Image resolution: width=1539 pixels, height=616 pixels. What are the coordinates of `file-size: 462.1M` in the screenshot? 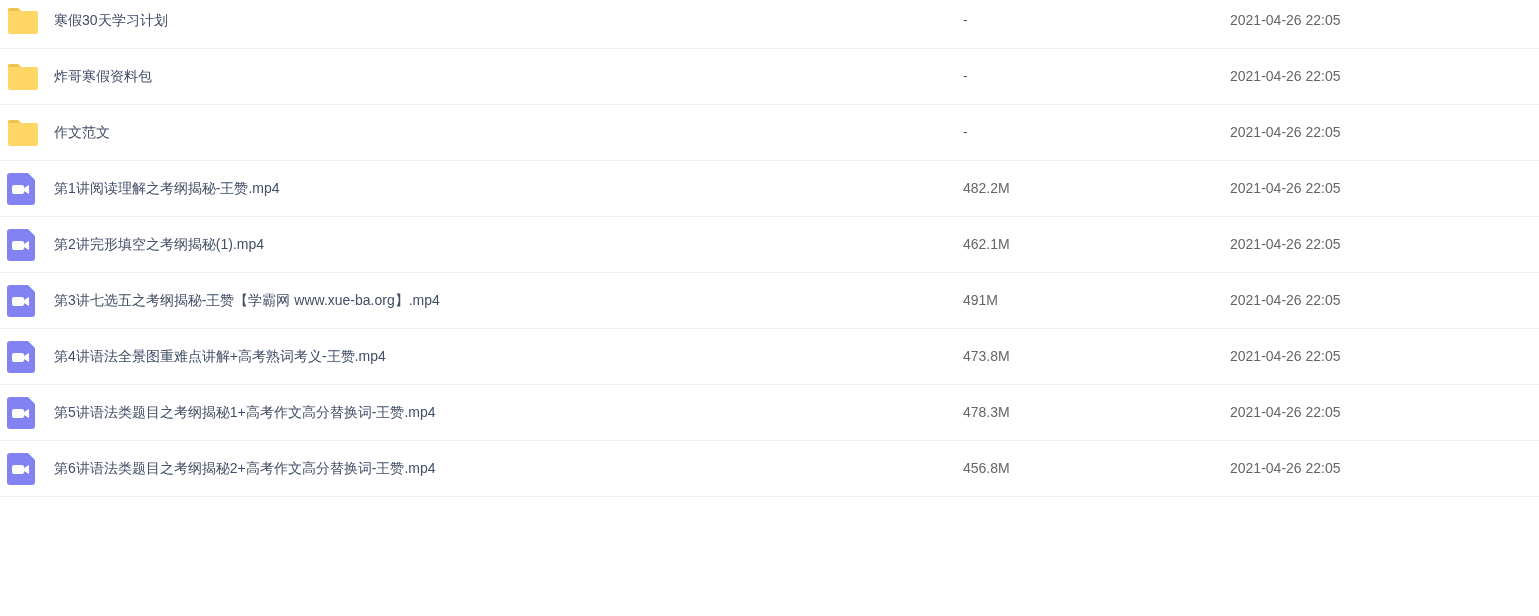 It's located at (987, 244).